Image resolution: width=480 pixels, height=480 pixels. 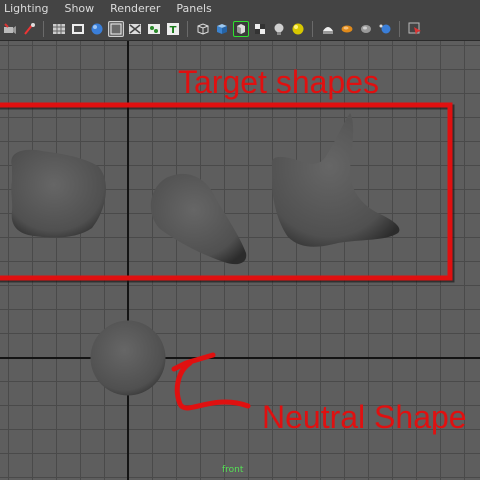 What do you see at coordinates (415, 29) in the screenshot?
I see `cursor-icon` at bounding box center [415, 29].